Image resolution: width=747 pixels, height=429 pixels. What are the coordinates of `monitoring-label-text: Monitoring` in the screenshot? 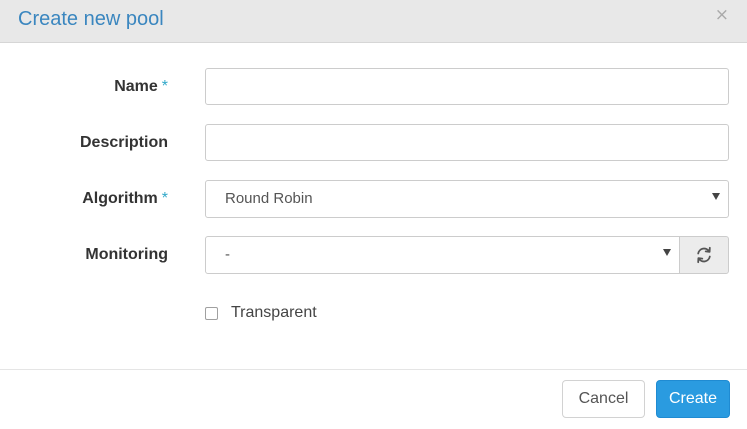 It's located at (126, 254).